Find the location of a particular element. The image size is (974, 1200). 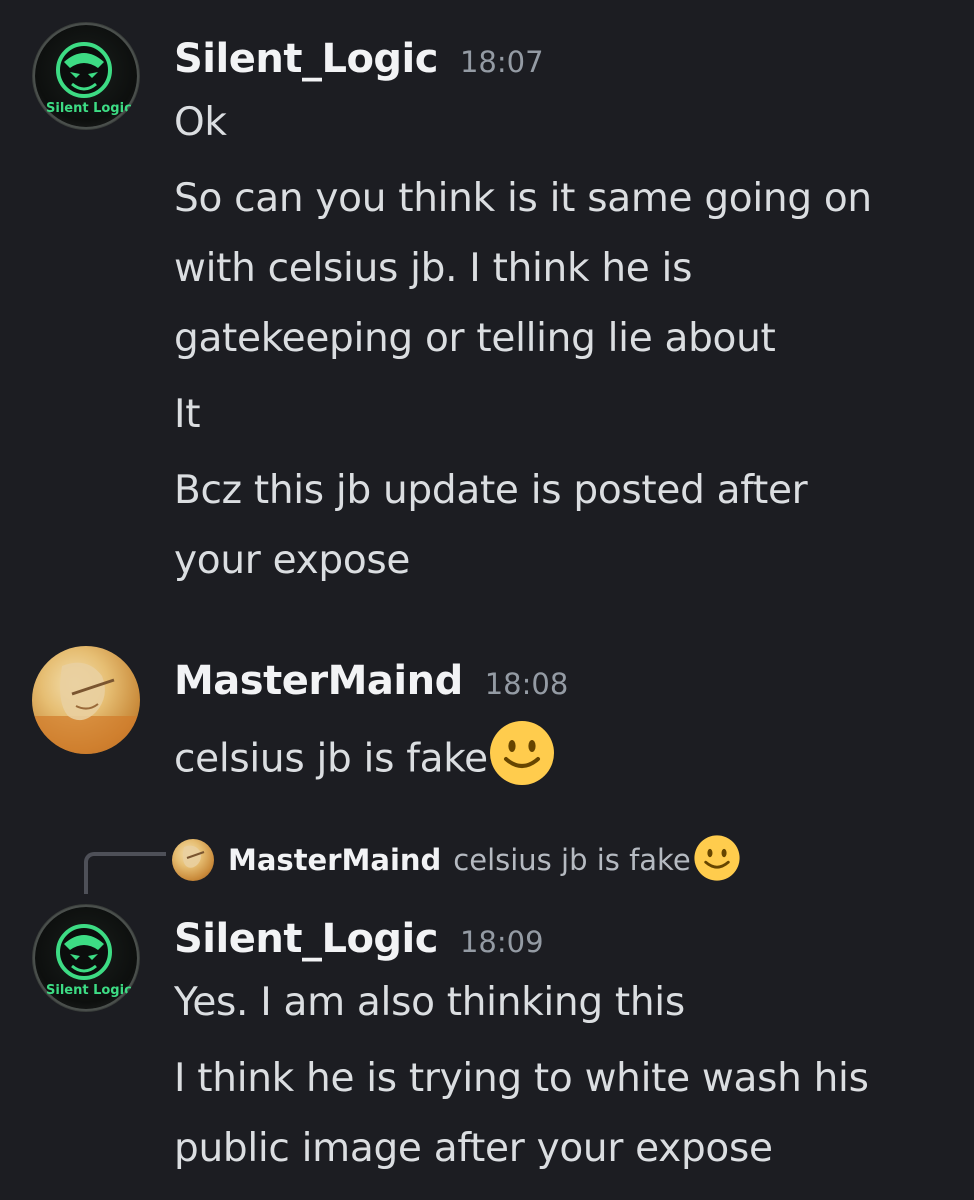

message-line: I think he is trying to white wash his is located at coordinates (521, 1078).